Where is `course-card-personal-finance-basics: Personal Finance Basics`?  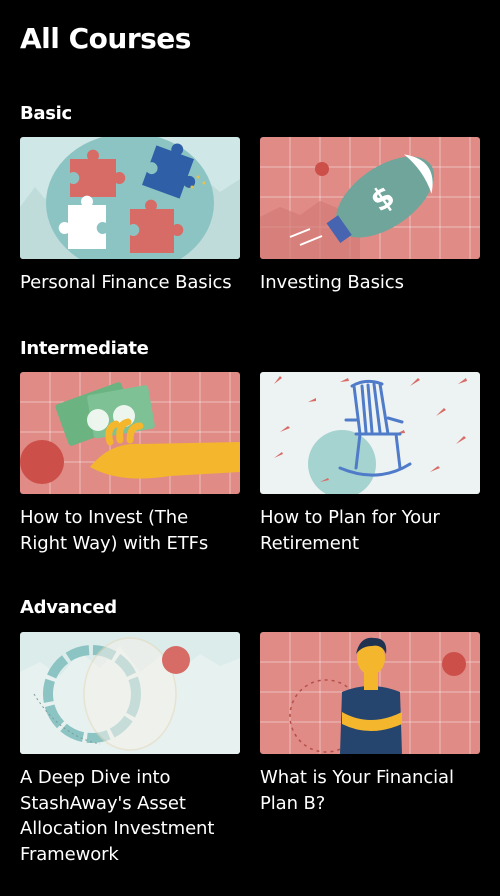 course-card-personal-finance-basics: Personal Finance Basics is located at coordinates (130, 216).